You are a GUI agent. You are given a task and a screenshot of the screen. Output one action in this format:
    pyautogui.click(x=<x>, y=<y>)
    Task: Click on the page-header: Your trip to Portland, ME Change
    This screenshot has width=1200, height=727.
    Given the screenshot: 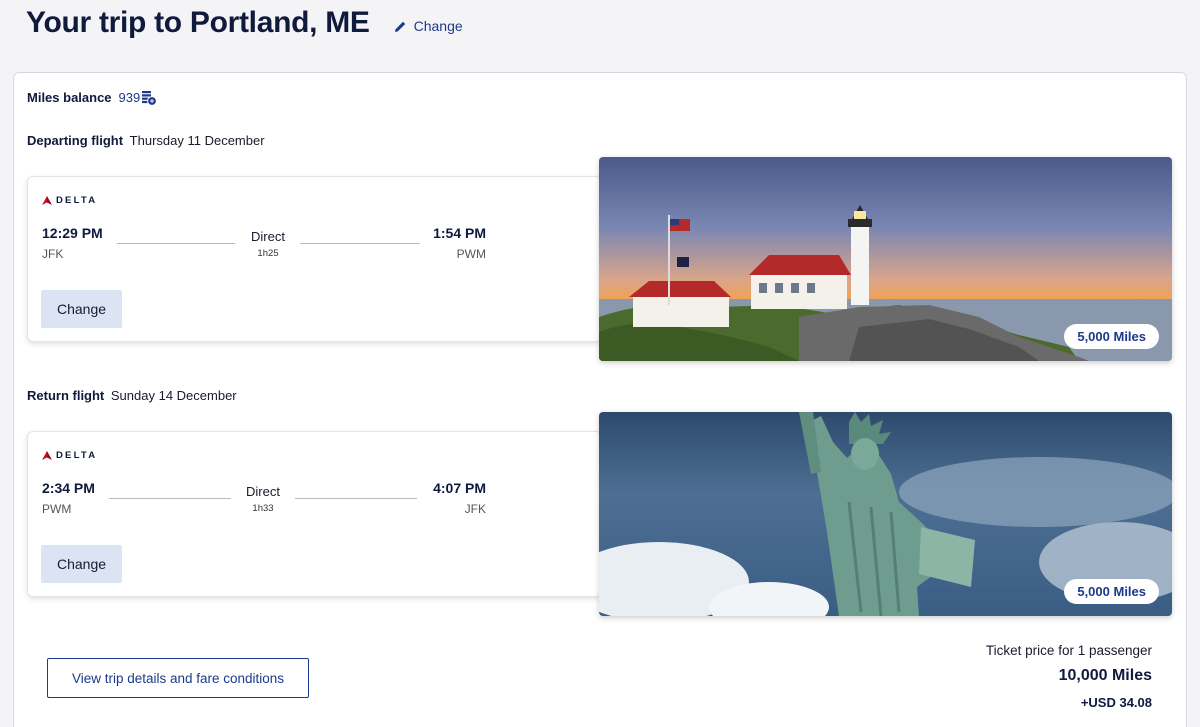 What is the action you would take?
    pyautogui.click(x=244, y=23)
    